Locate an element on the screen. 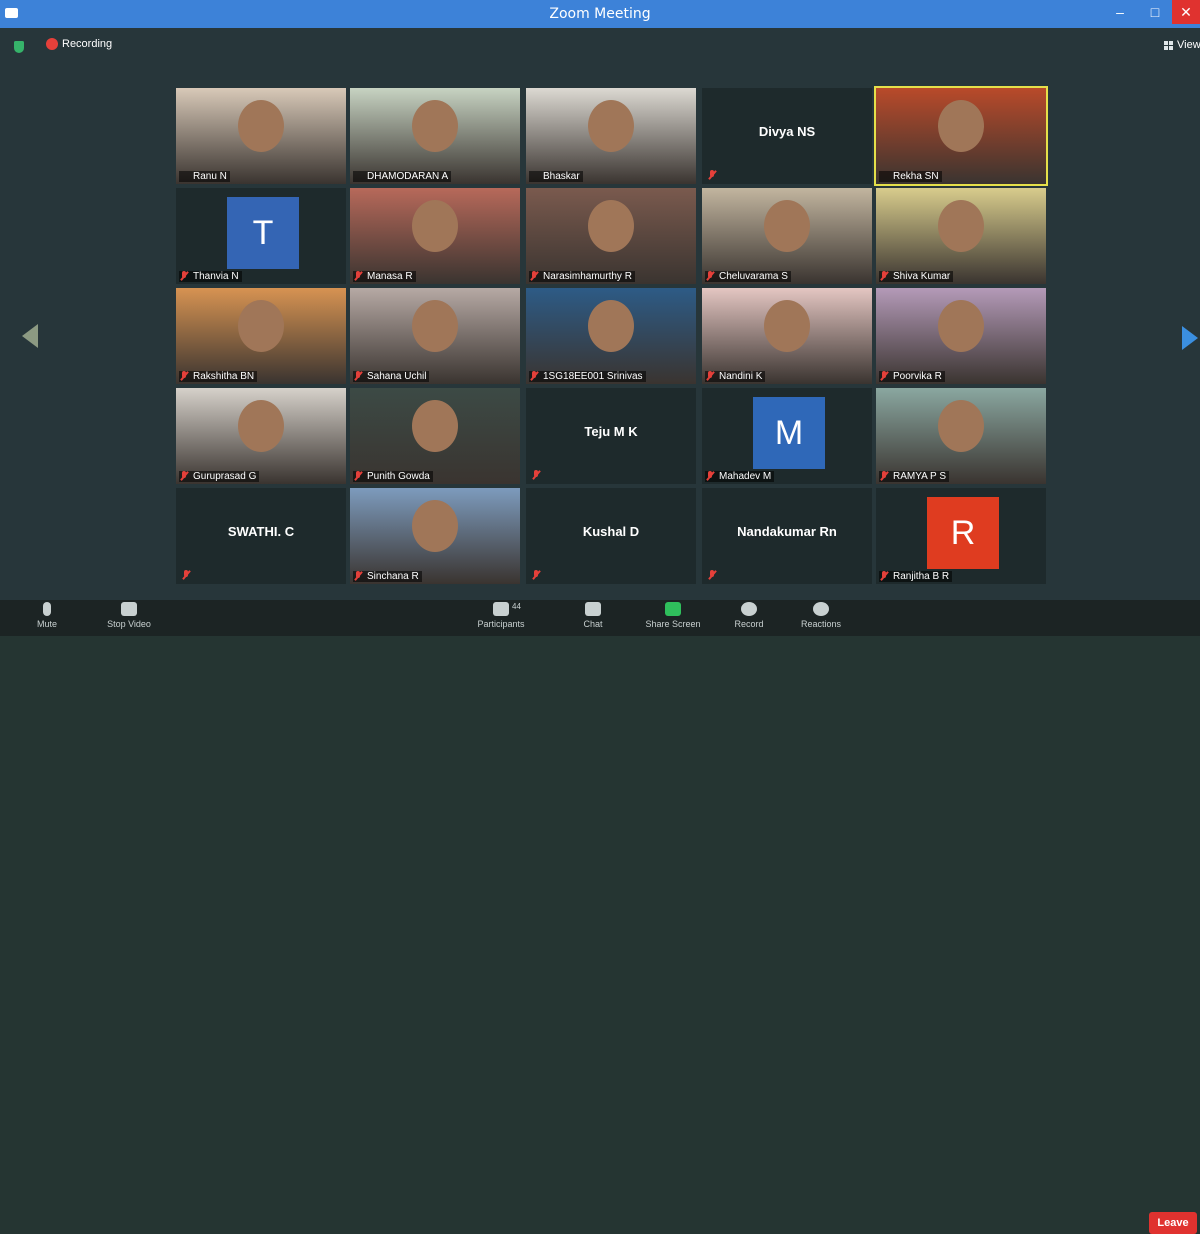  participant-count: 44 is located at coordinates (516, 606).